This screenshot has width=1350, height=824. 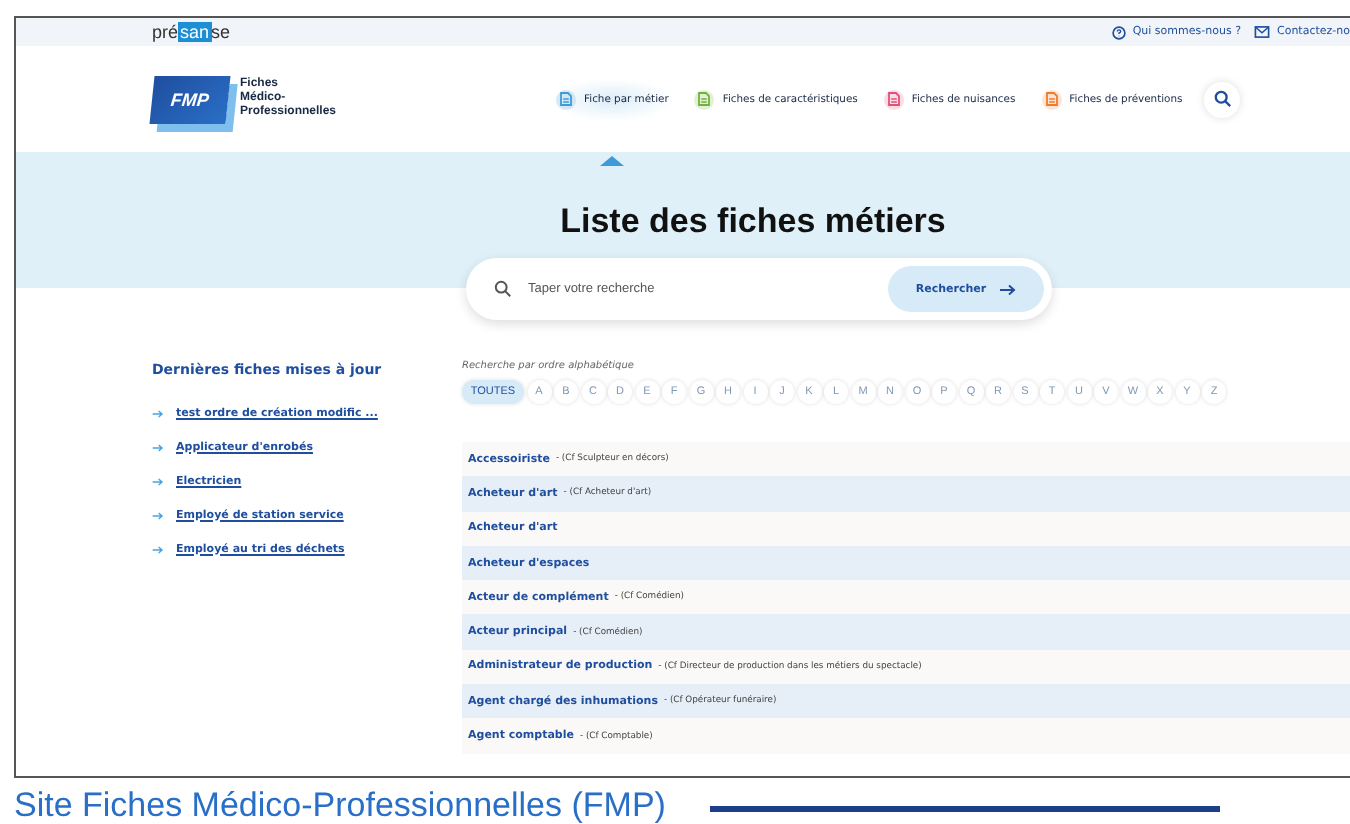 I want to click on fmp-logo: FMP, so click(x=190, y=99).